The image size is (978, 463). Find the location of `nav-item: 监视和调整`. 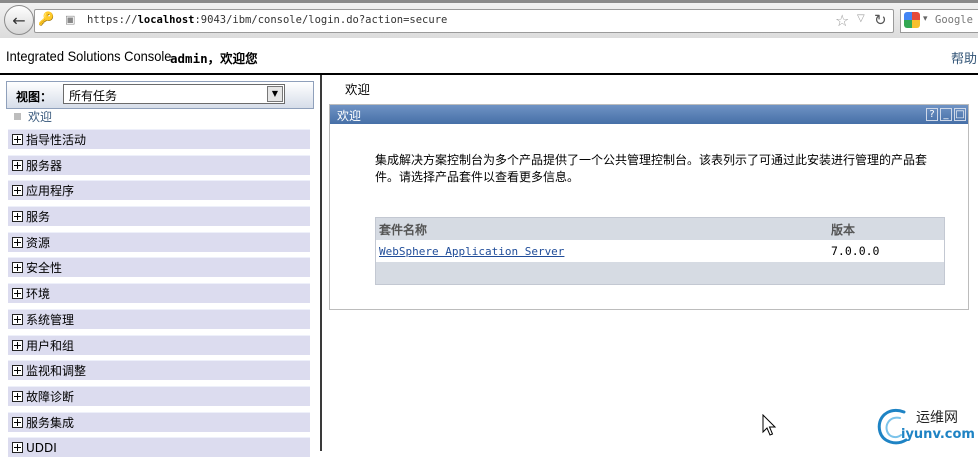

nav-item: 监视和调整 is located at coordinates (159, 370).